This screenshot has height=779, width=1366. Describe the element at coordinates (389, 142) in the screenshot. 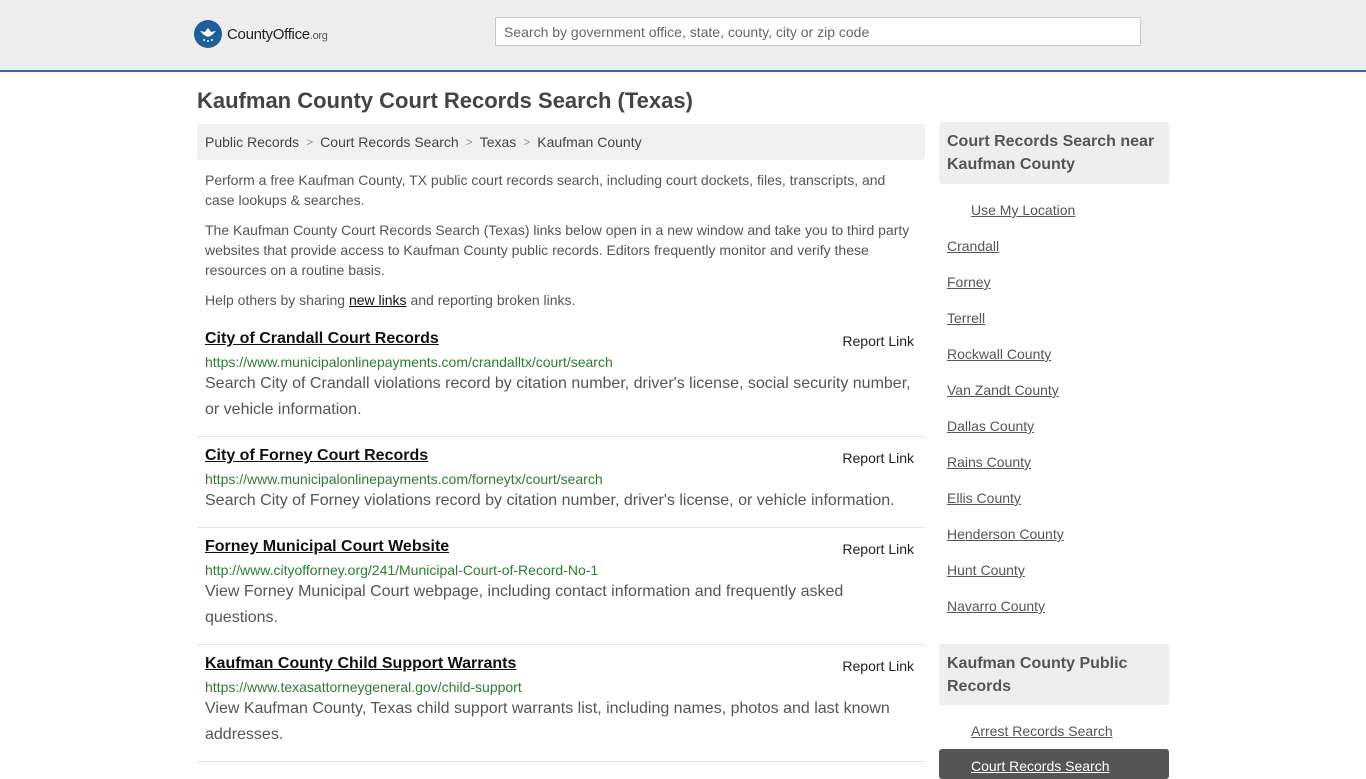

I see `breadcrumb-court-records-search: Court Records Search` at that location.